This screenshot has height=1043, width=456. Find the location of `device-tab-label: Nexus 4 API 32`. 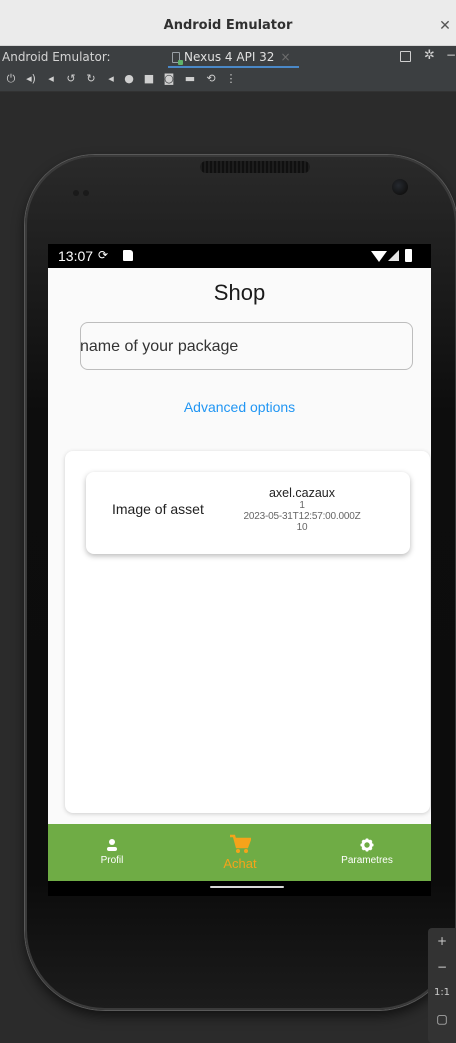

device-tab-label: Nexus 4 API 32 is located at coordinates (229, 57).